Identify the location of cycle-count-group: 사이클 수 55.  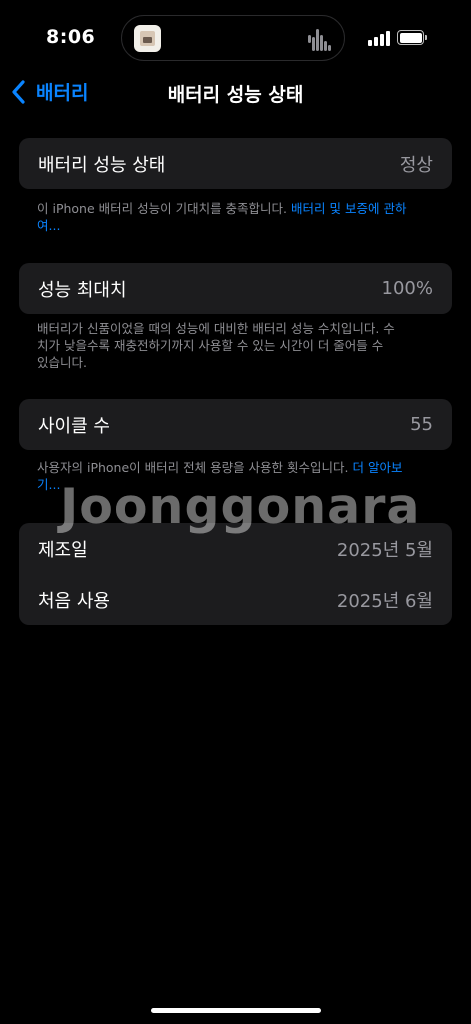
(235, 424).